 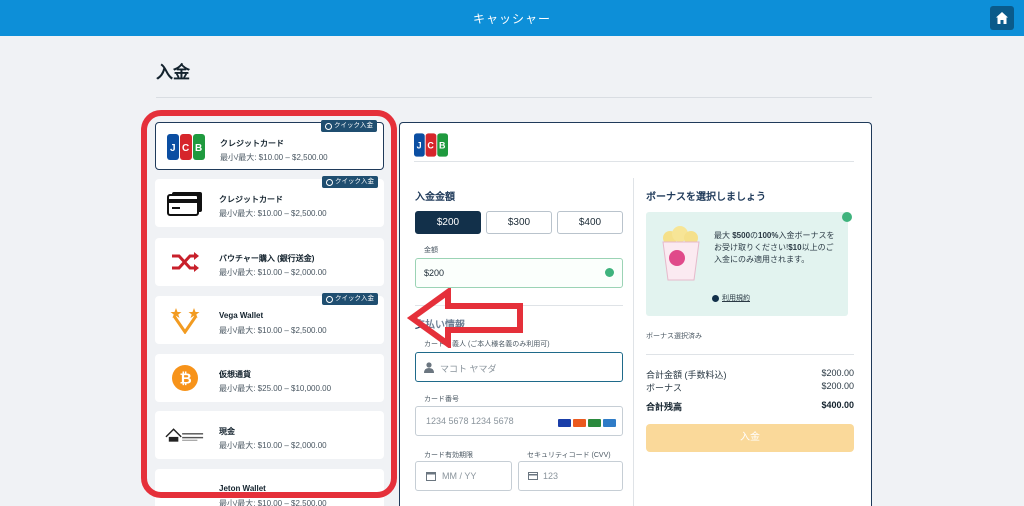 What do you see at coordinates (750, 374) in the screenshot?
I see `summary-total-row: 合計金額 (手数料込) $200.00` at bounding box center [750, 374].